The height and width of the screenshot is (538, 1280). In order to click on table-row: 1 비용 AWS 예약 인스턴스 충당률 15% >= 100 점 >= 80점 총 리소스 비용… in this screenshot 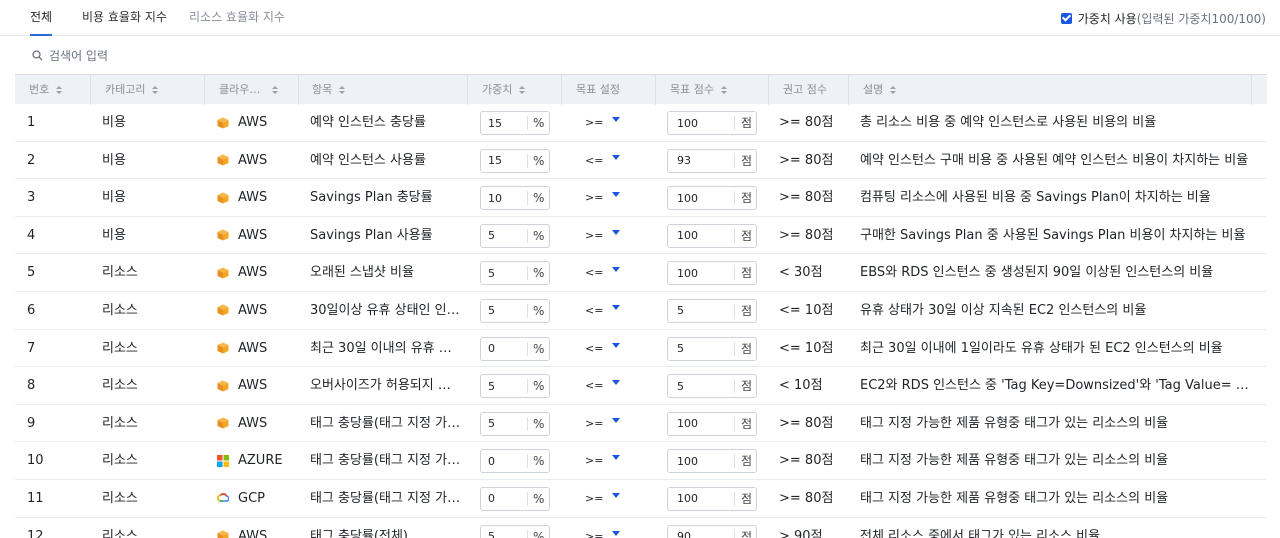, I will do `click(641, 123)`.